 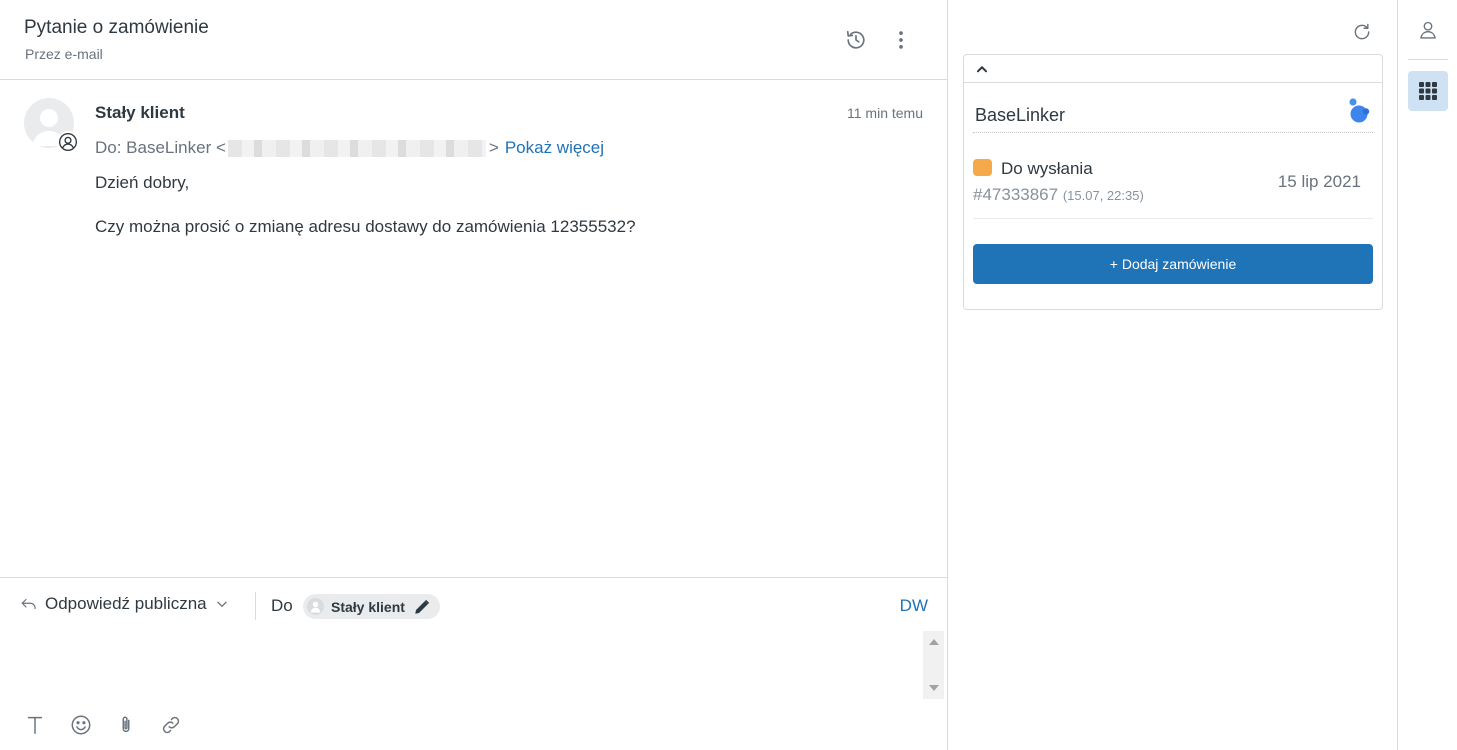 What do you see at coordinates (116, 27) in the screenshot?
I see `ticket-title: Pytanie o zamówienie` at bounding box center [116, 27].